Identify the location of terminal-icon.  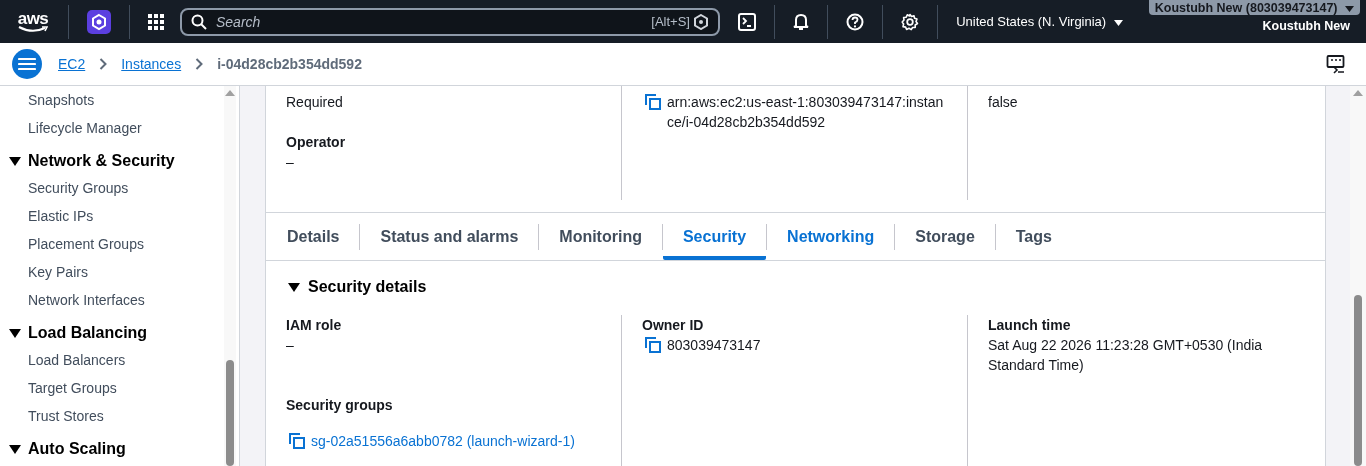
(747, 21).